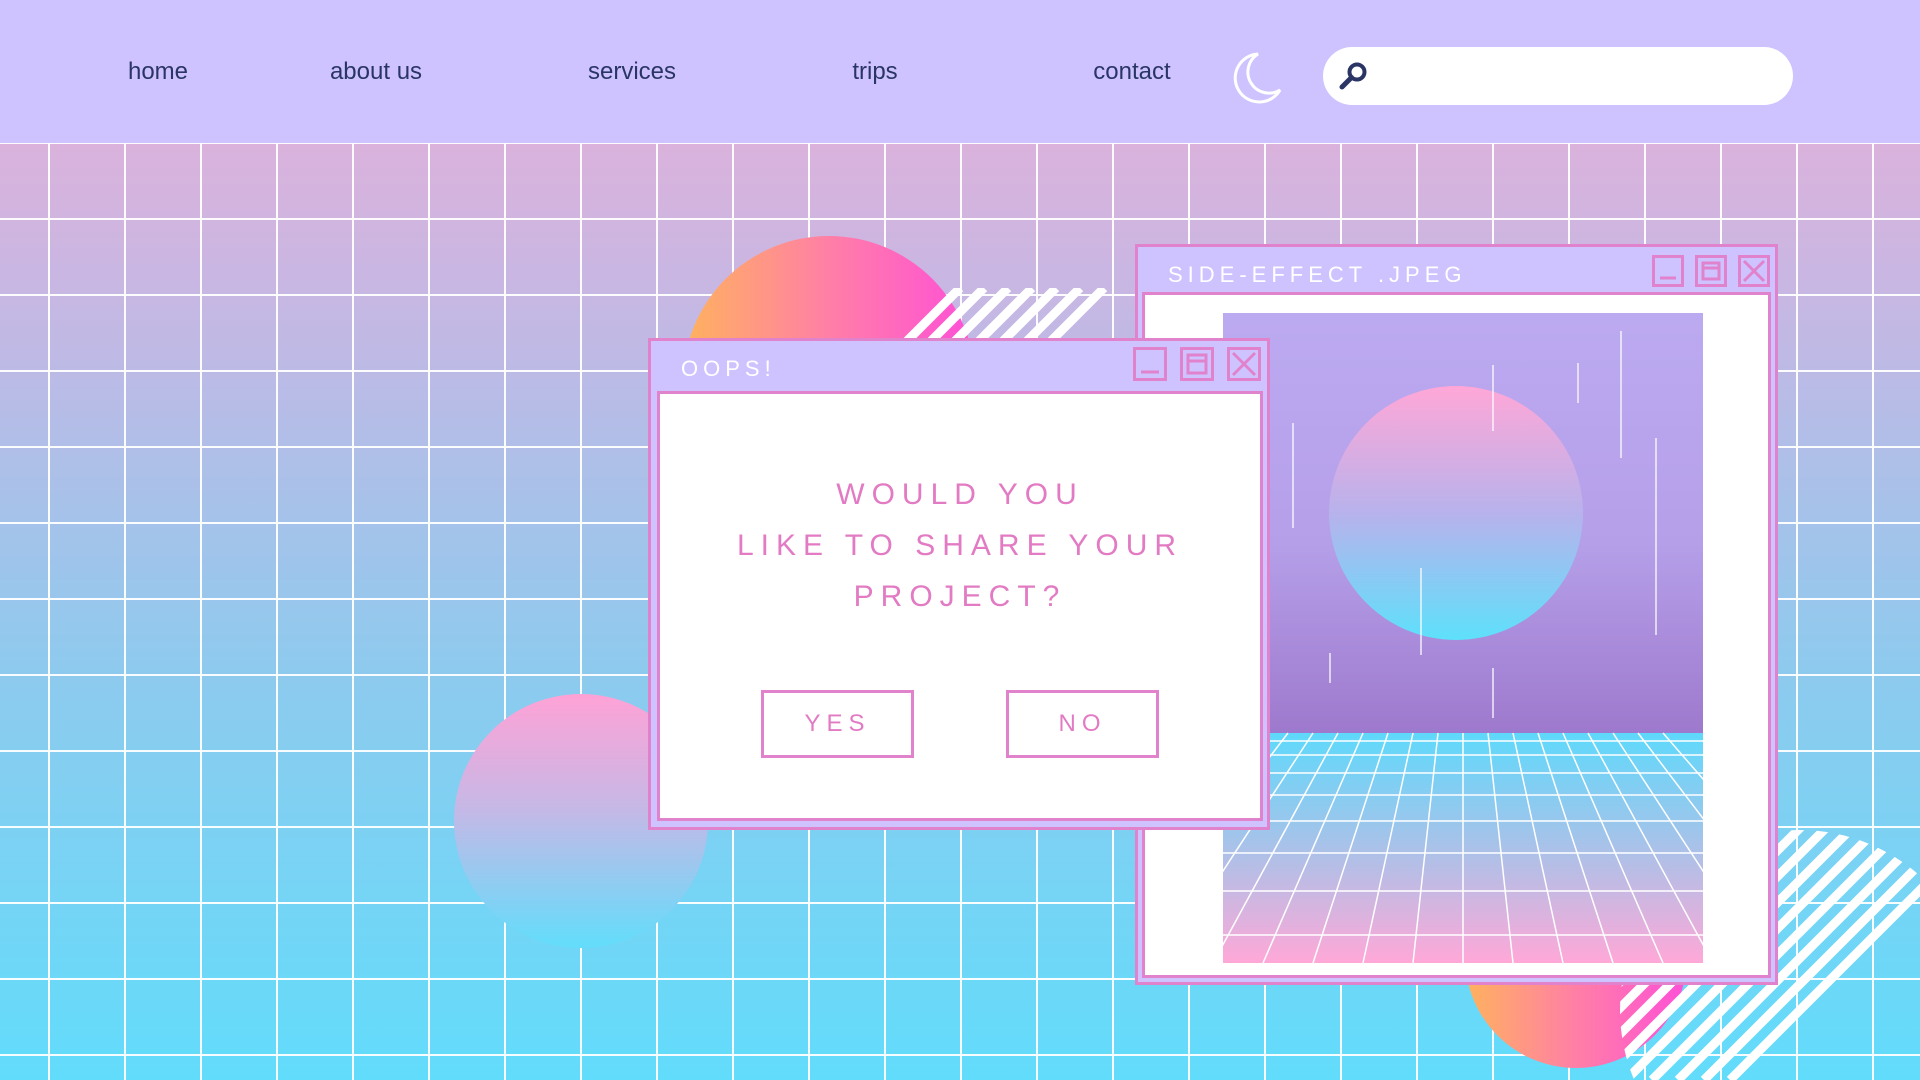  What do you see at coordinates (376, 72) in the screenshot?
I see `nav-link-about-us: about us` at bounding box center [376, 72].